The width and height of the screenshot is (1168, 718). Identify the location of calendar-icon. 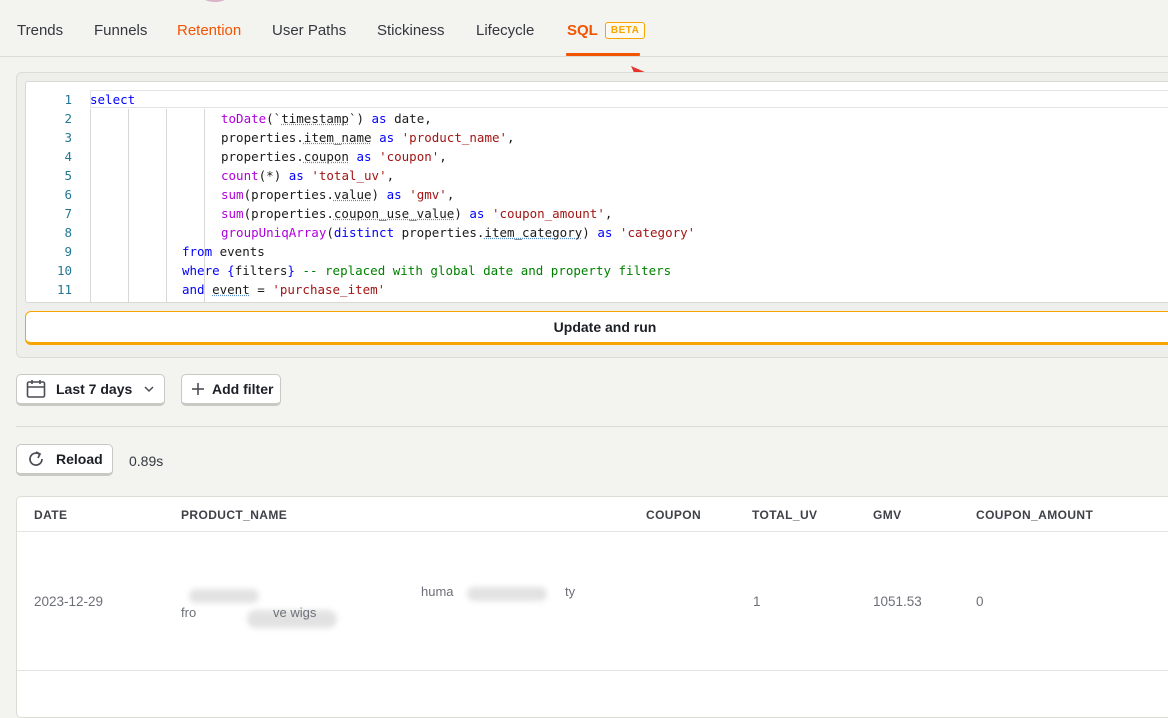
(36, 389).